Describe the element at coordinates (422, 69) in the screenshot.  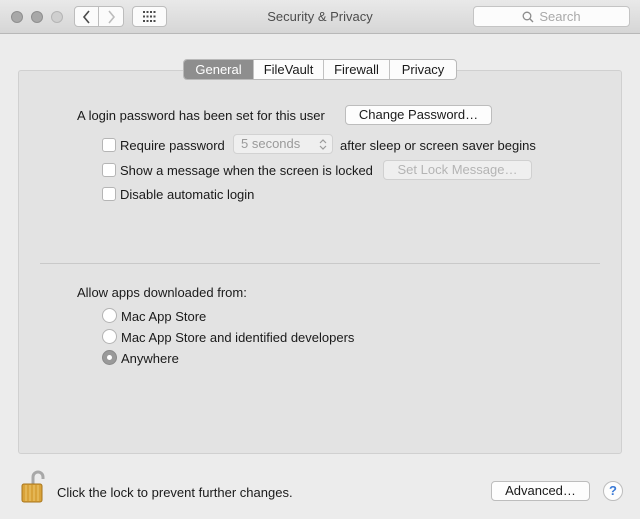
I see `tab-privacy: Privacy` at that location.